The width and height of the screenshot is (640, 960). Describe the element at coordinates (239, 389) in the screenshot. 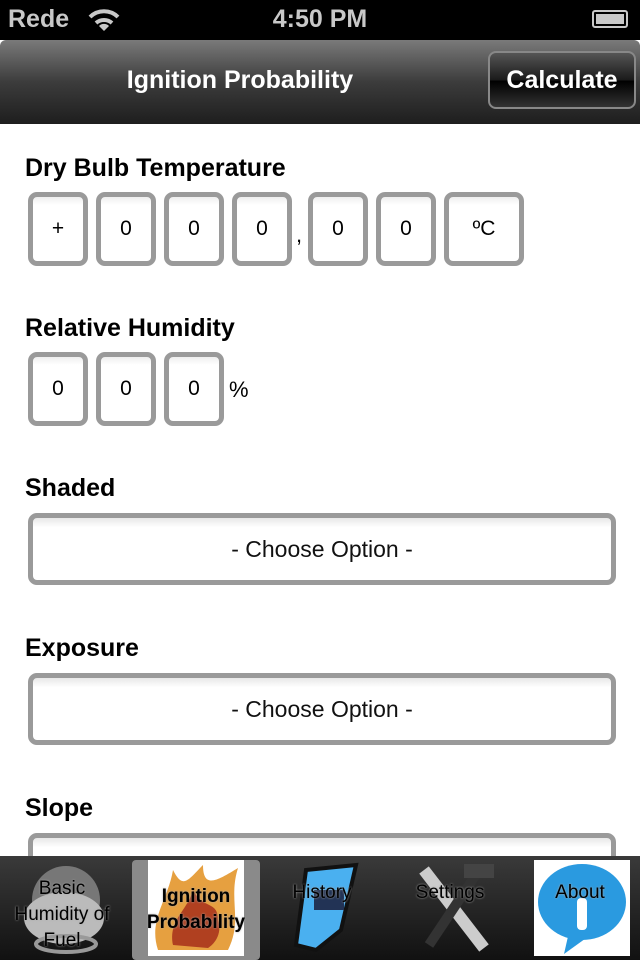

I see `percent-unit: %` at that location.